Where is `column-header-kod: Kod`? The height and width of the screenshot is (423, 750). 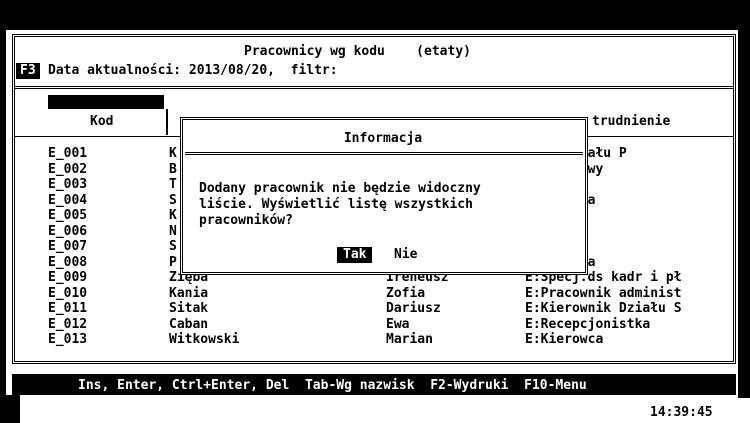 column-header-kod: Kod is located at coordinates (101, 122).